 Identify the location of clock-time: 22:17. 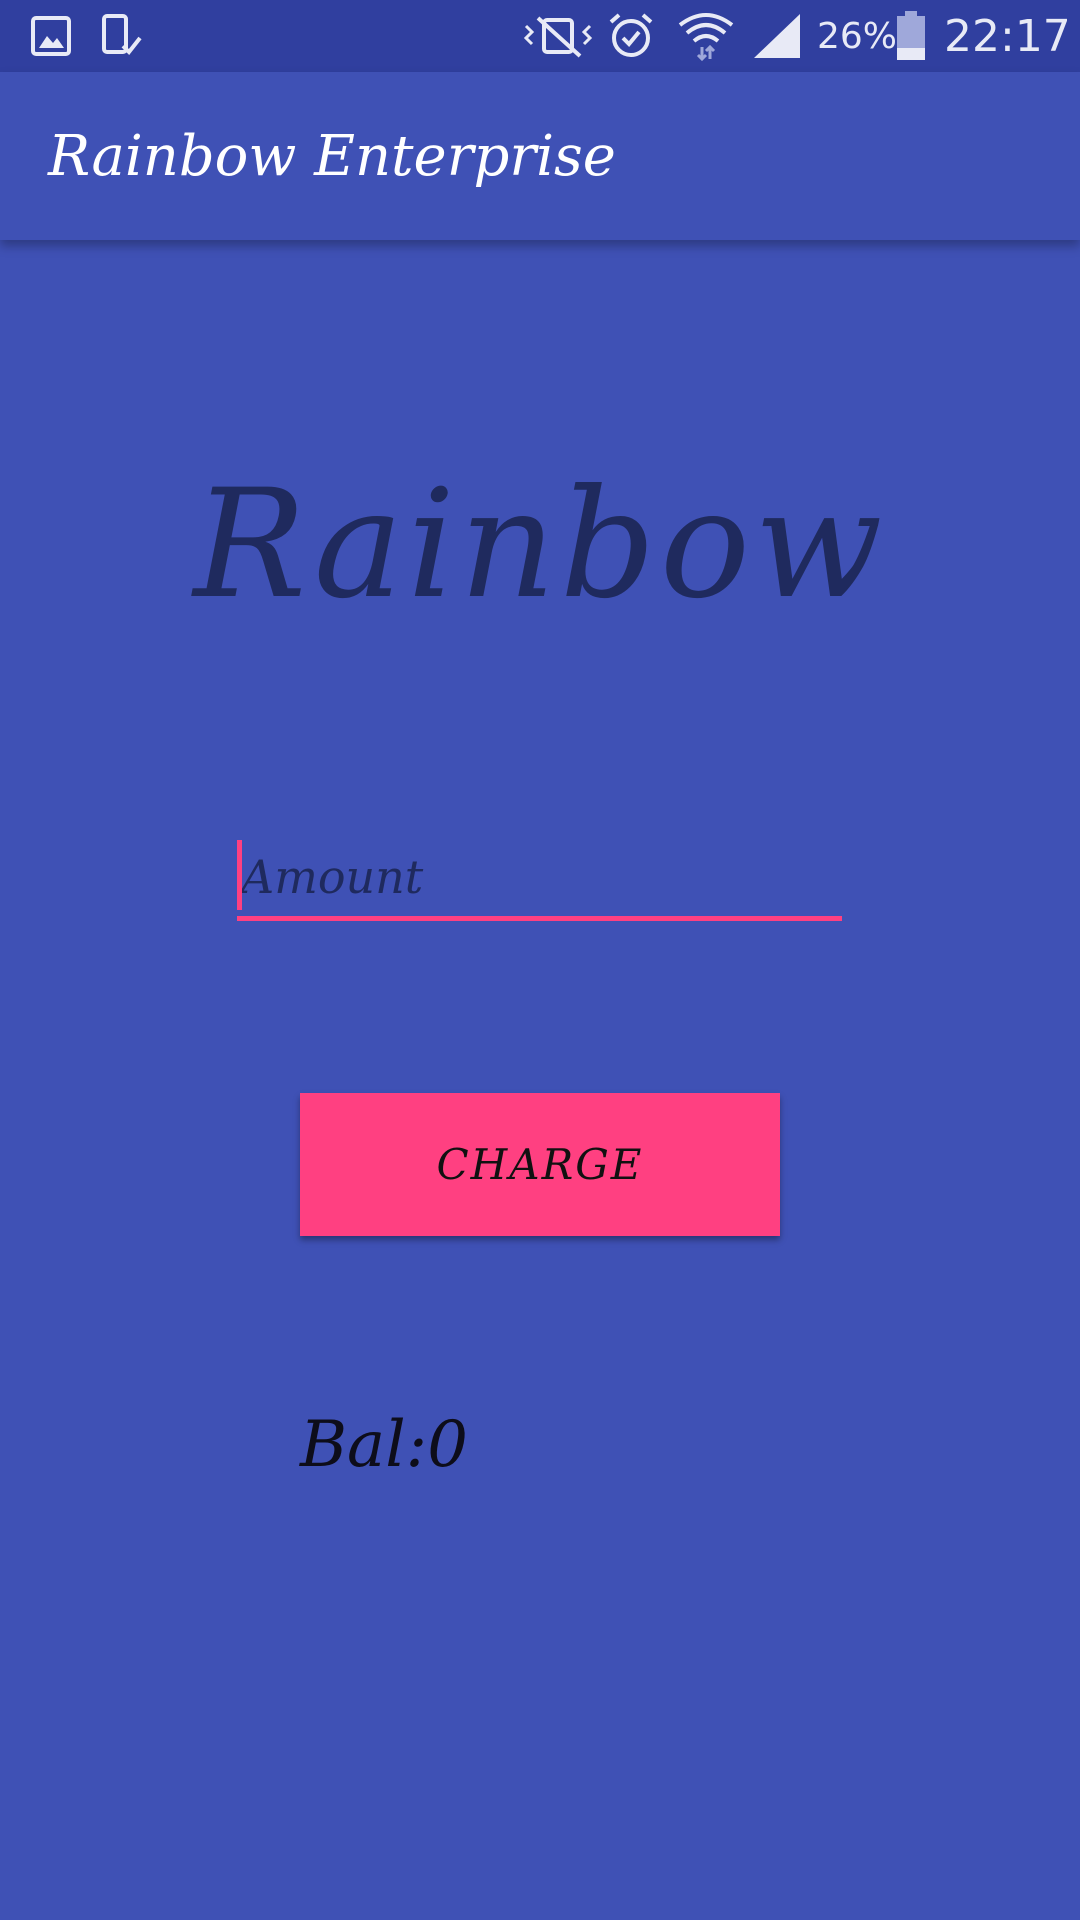
(1007, 36).